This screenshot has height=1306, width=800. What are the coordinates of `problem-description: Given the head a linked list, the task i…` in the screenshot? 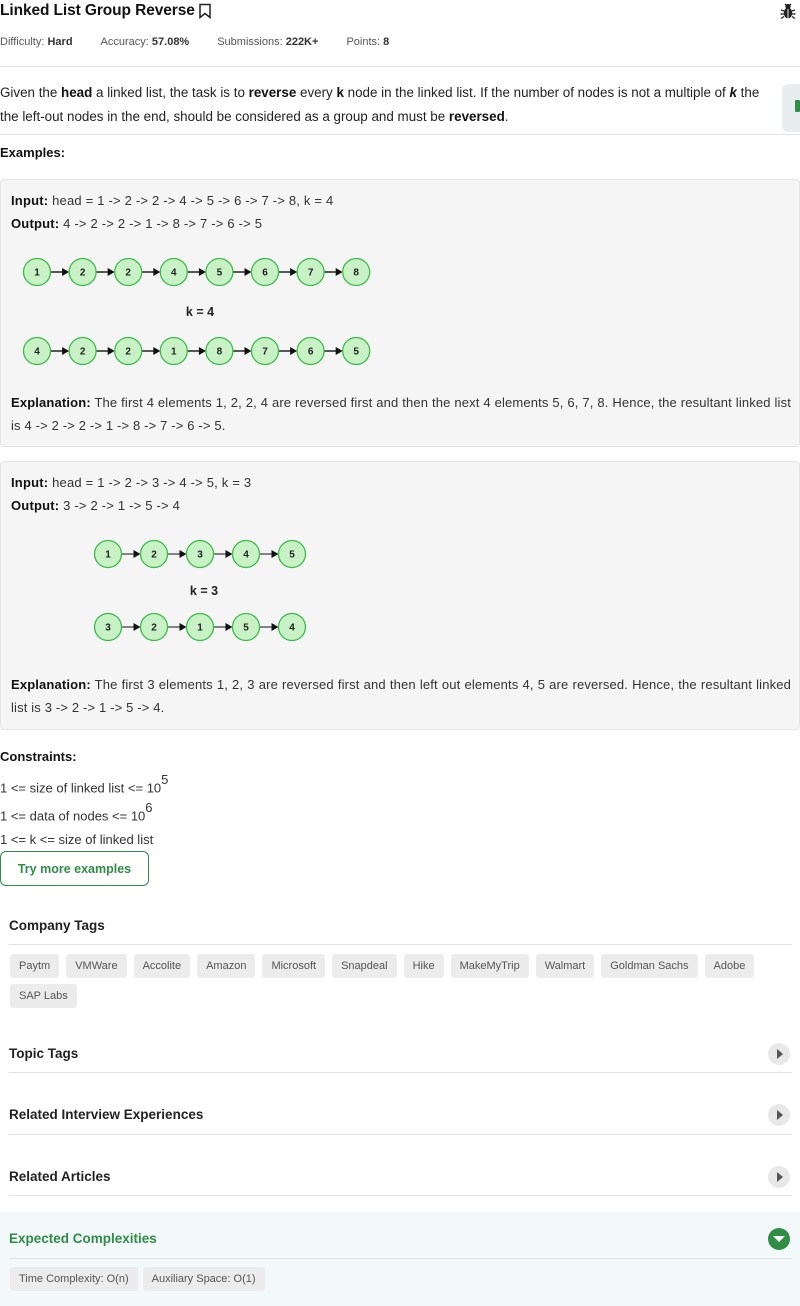 It's located at (380, 104).